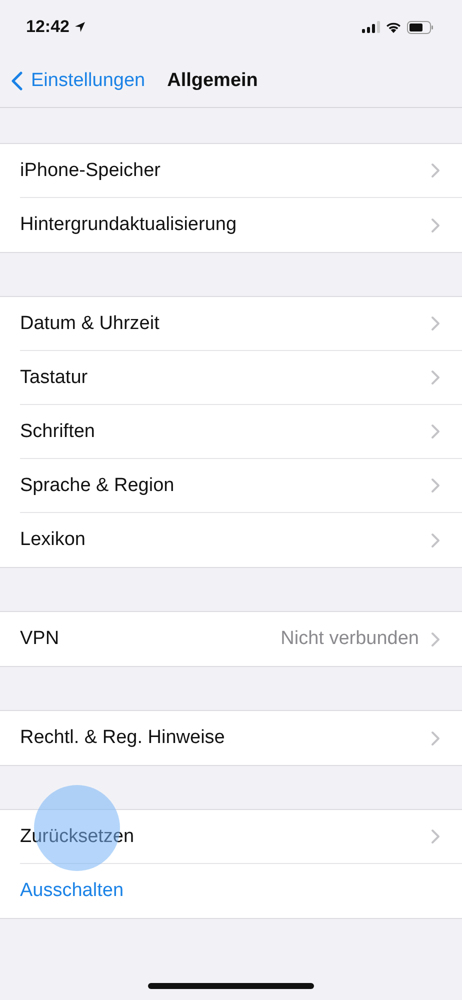  Describe the element at coordinates (241, 324) in the screenshot. I see `settings-row: Datum & Uhrzeit` at that location.